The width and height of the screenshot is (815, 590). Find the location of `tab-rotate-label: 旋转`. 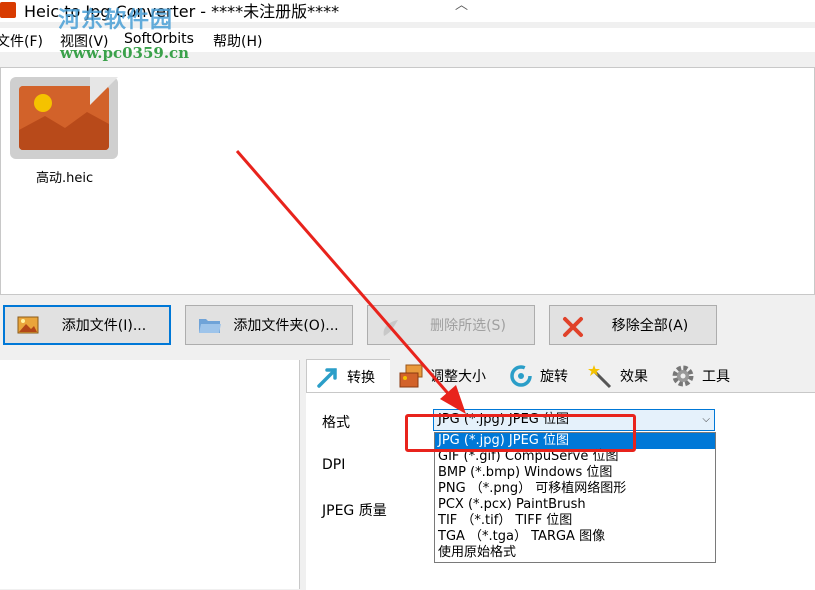

tab-rotate-label: 旋转 is located at coordinates (554, 377).